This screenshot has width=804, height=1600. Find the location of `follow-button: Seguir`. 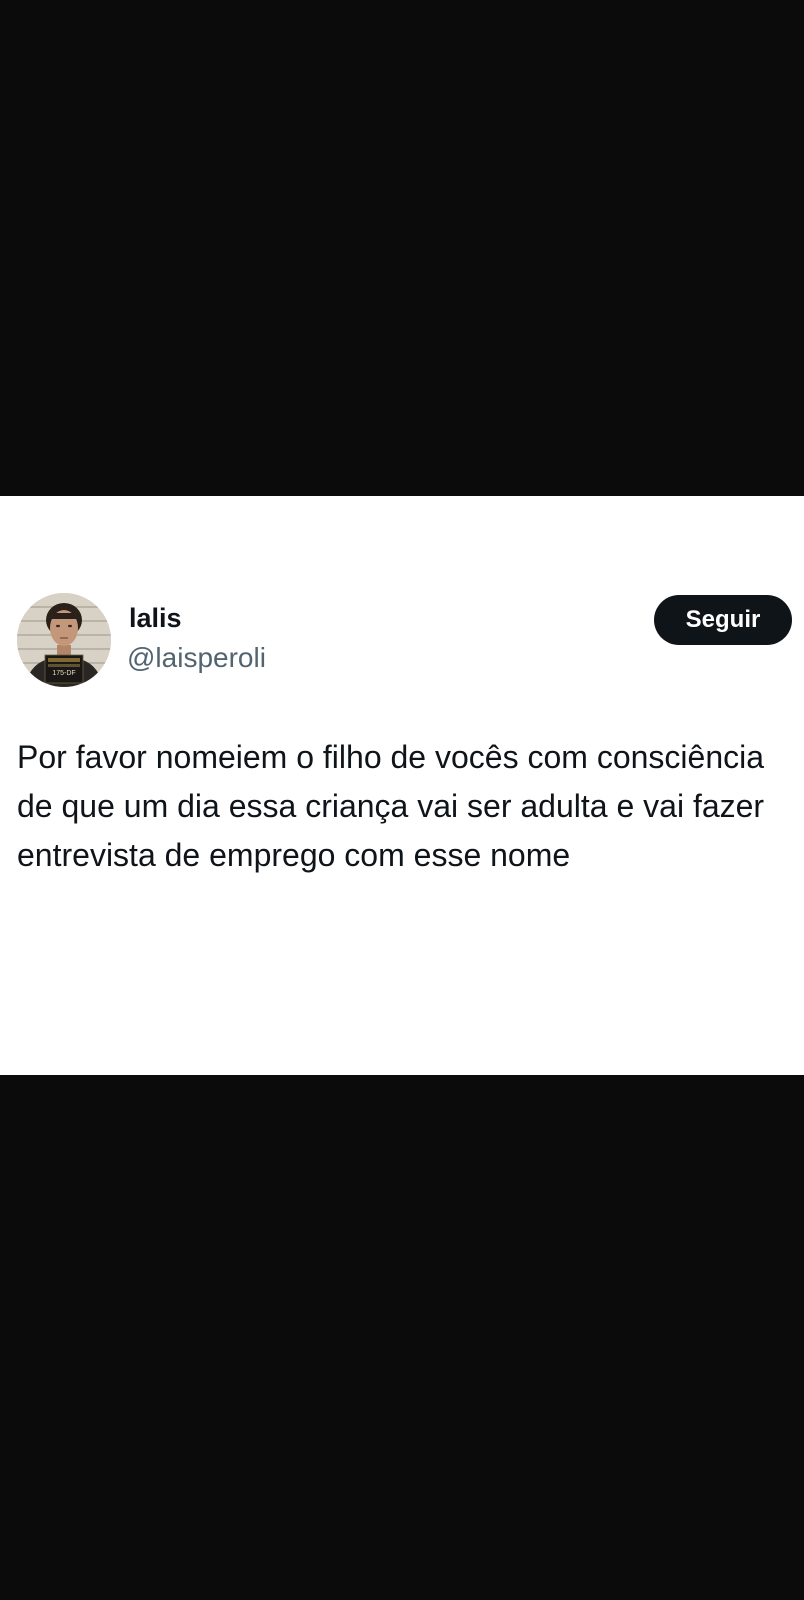

follow-button: Seguir is located at coordinates (723, 620).